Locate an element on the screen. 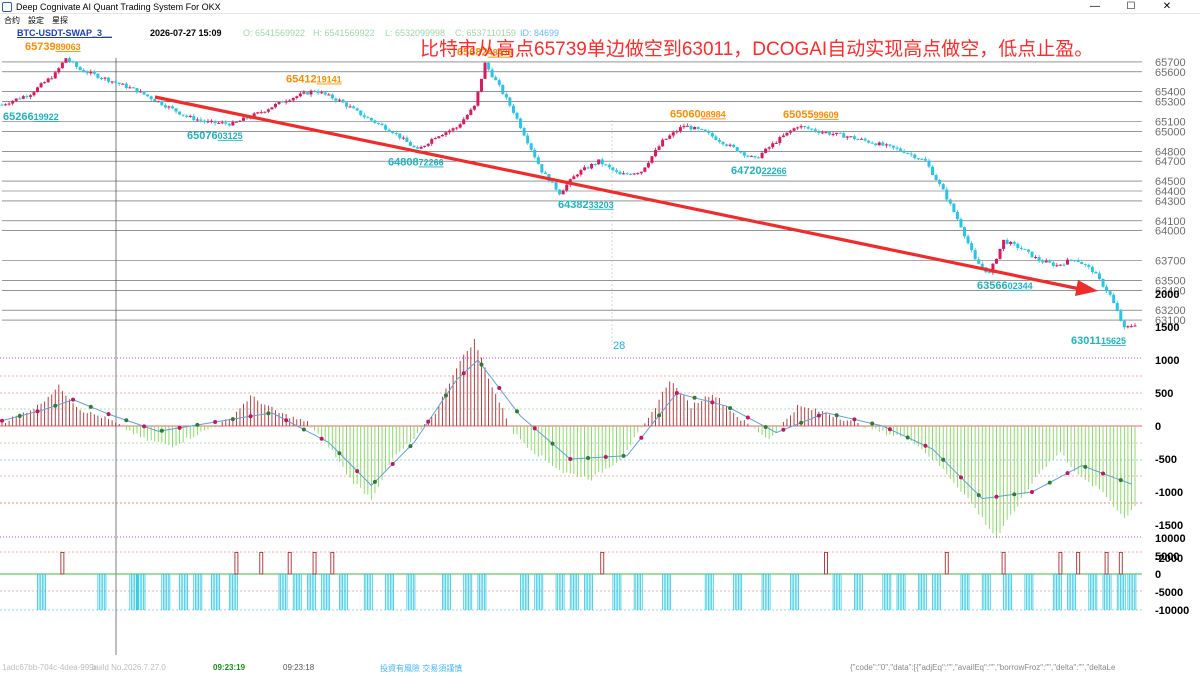 This screenshot has height=675, width=1200. price-tick-label: 64000 is located at coordinates (1170, 232).